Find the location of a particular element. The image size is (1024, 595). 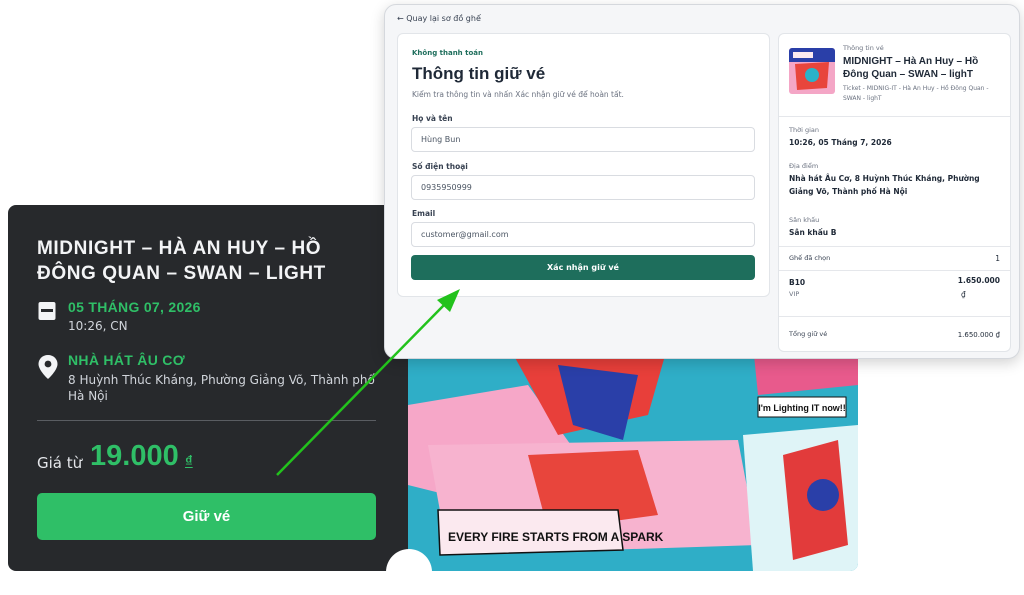

phone-label: Số điện thoại is located at coordinates (440, 166).